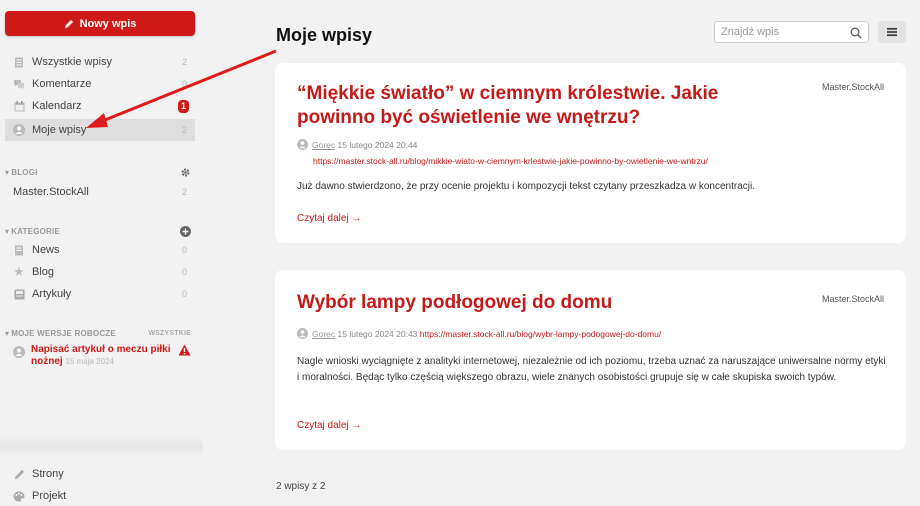 This screenshot has height=506, width=920. What do you see at coordinates (183, 106) in the screenshot?
I see `notification-badge: 1` at bounding box center [183, 106].